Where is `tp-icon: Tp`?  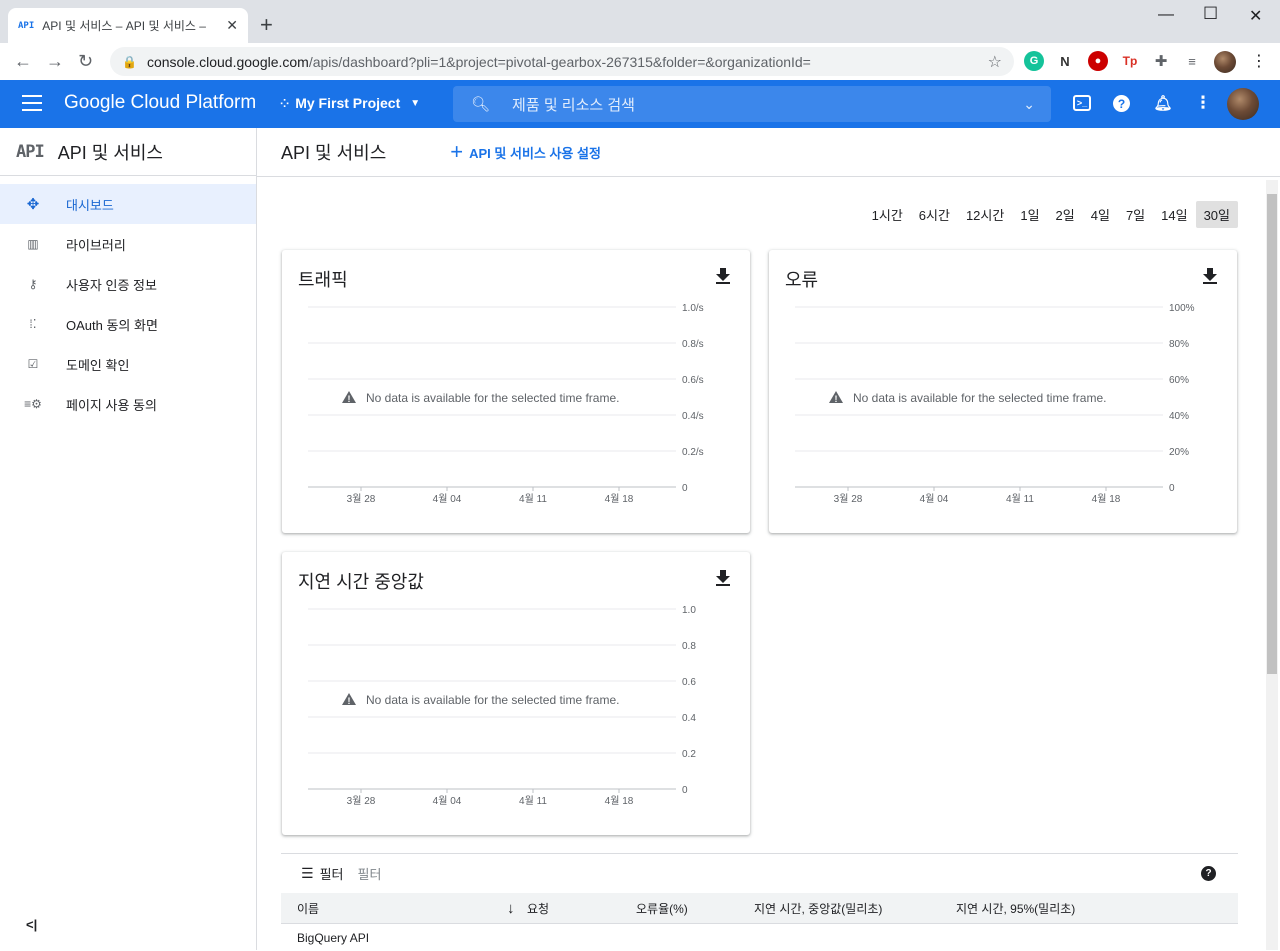 tp-icon: Tp is located at coordinates (1130, 61).